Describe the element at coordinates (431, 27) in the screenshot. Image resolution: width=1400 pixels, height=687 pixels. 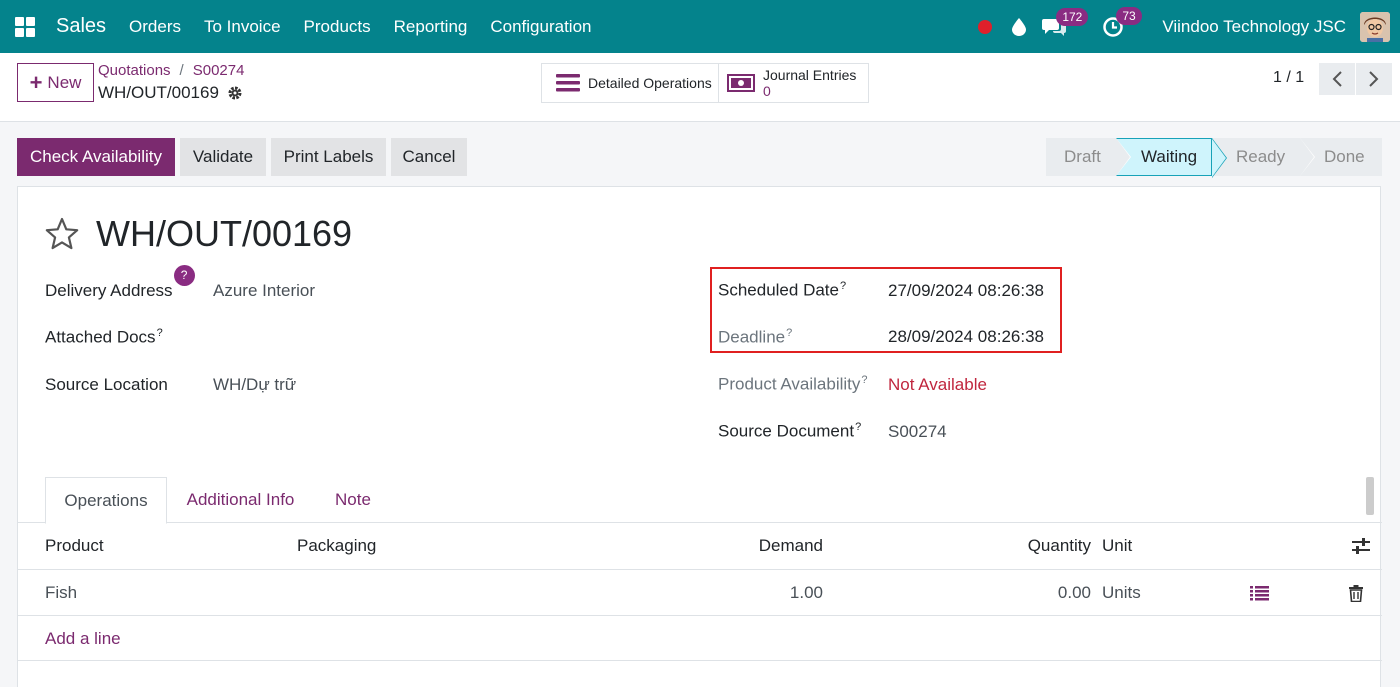
I see `menu-reporting: Reporting` at that location.